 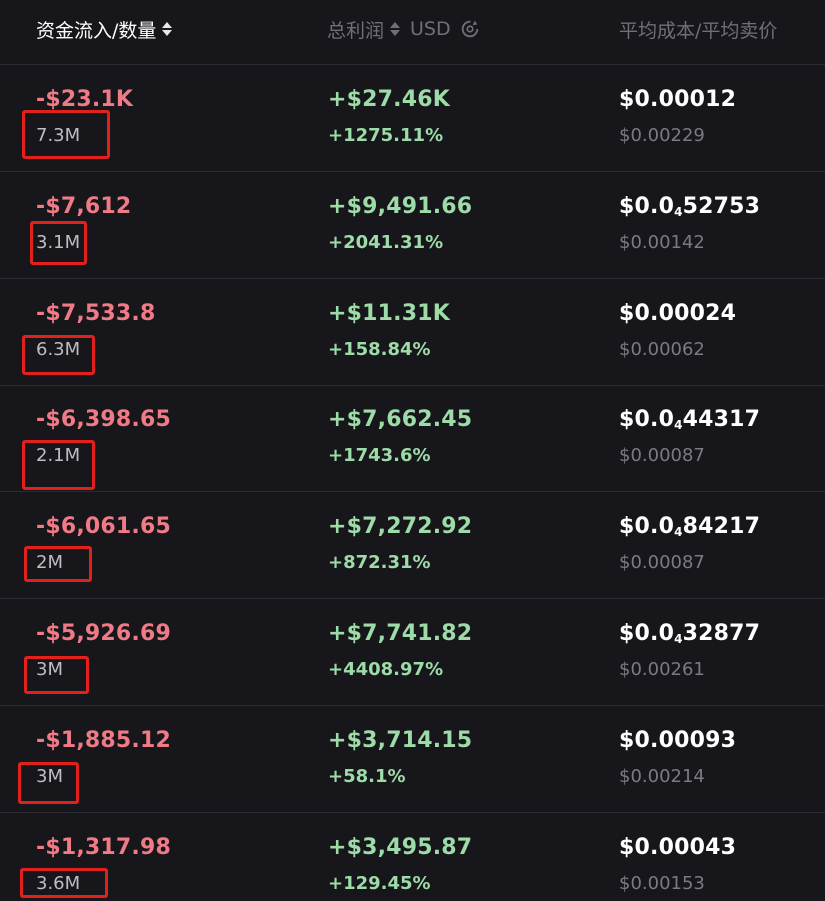 I want to click on column-header-label: 资金流入/数量, so click(x=96, y=30).